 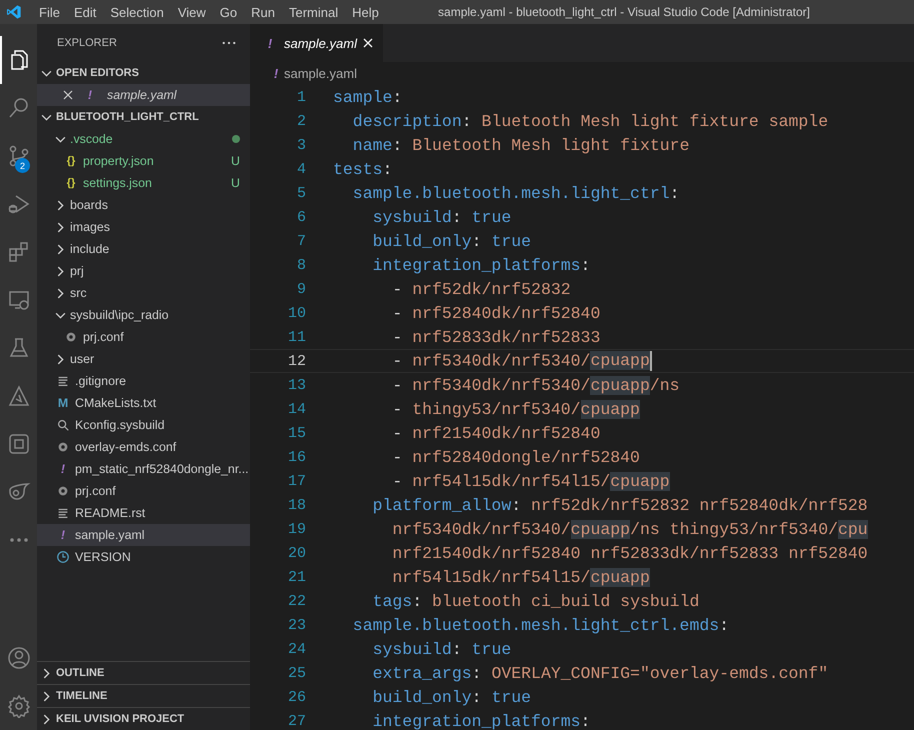 What do you see at coordinates (143, 535) in the screenshot?
I see `file-tree-item: ! sample.yaml` at bounding box center [143, 535].